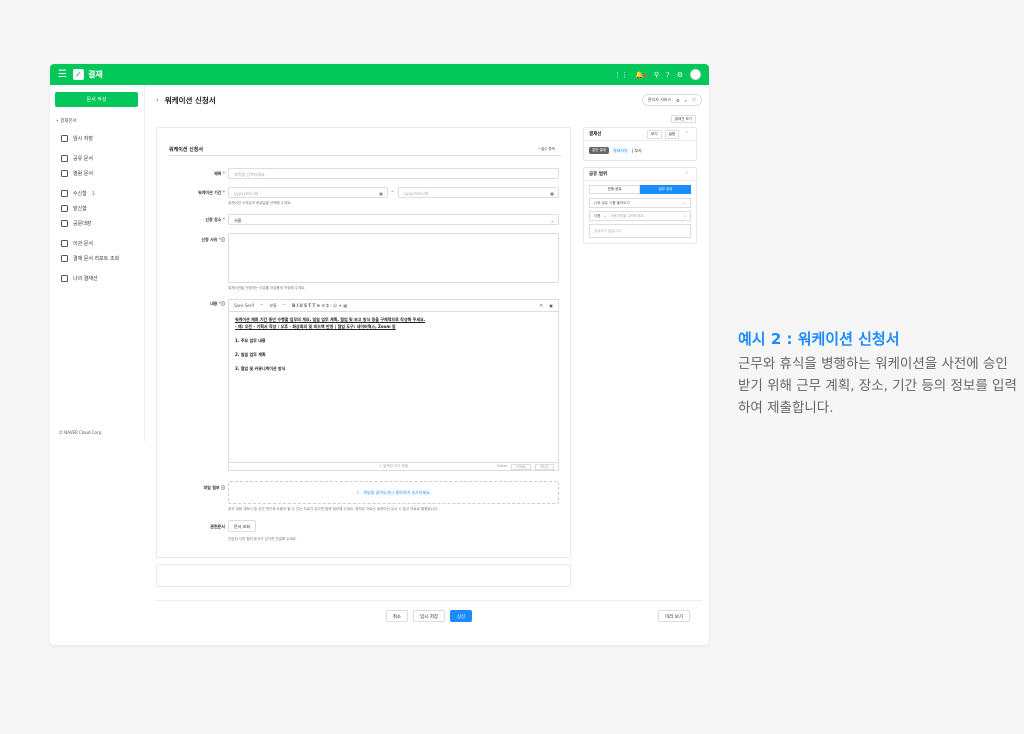 The height and width of the screenshot is (734, 1024). What do you see at coordinates (668, 75) in the screenshot?
I see `help-icon: ?` at bounding box center [668, 75].